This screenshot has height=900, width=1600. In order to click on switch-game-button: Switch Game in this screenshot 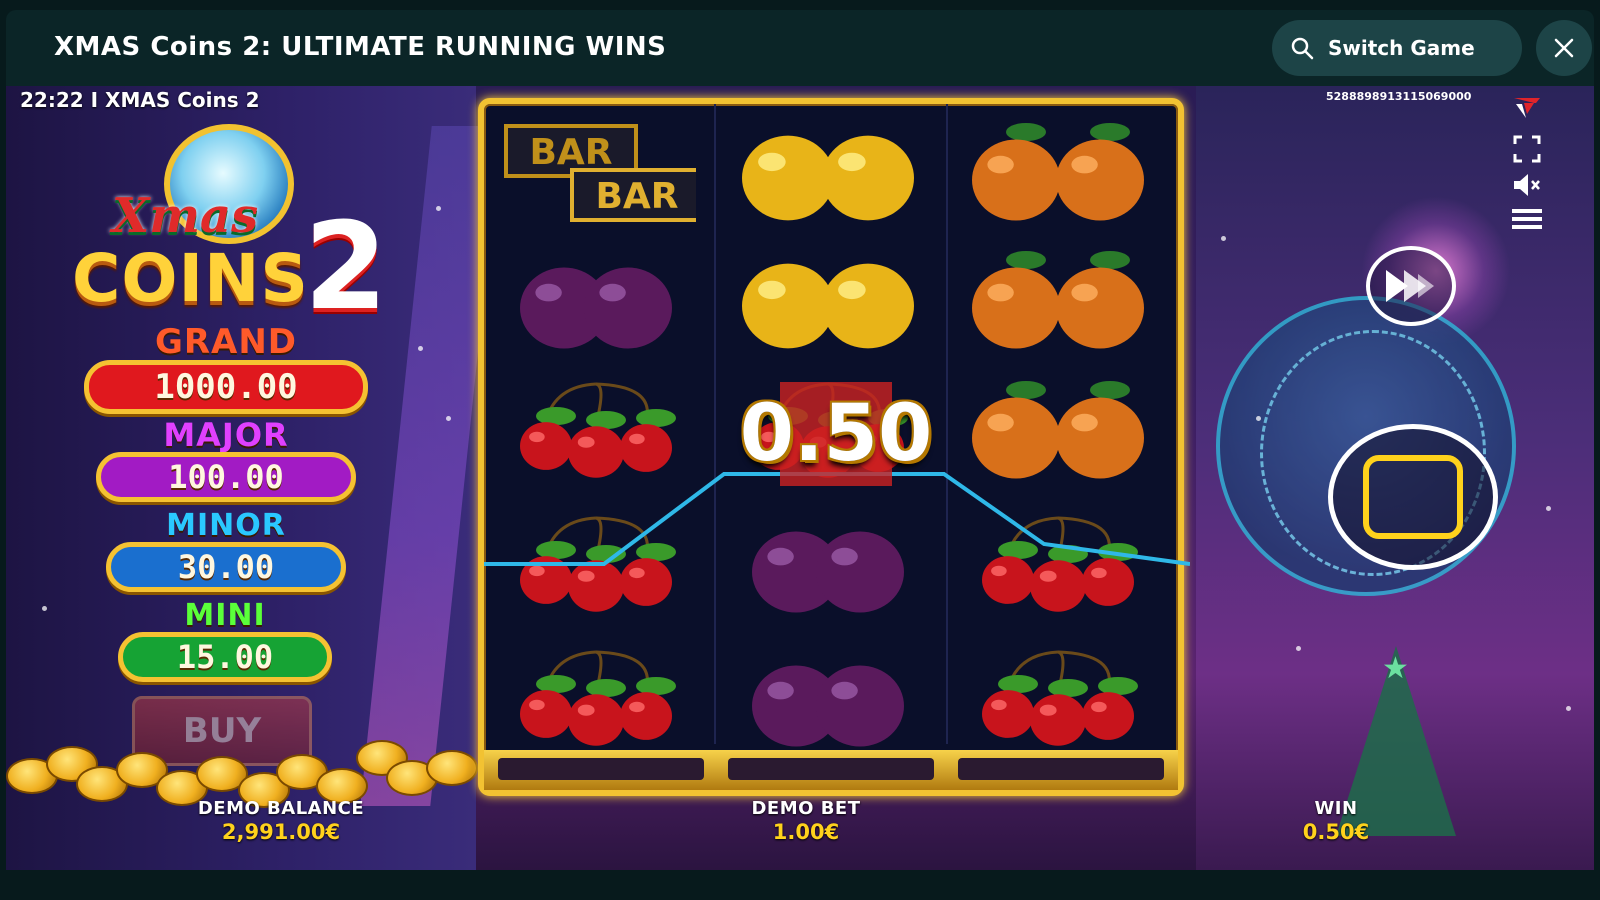, I will do `click(1397, 48)`.